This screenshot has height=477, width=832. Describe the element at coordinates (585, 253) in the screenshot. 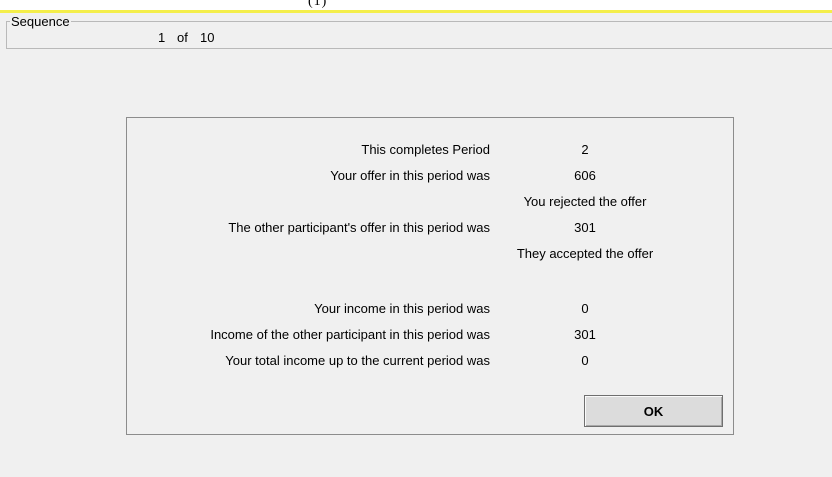

I see `other-offer-status: They accepted the offer` at that location.